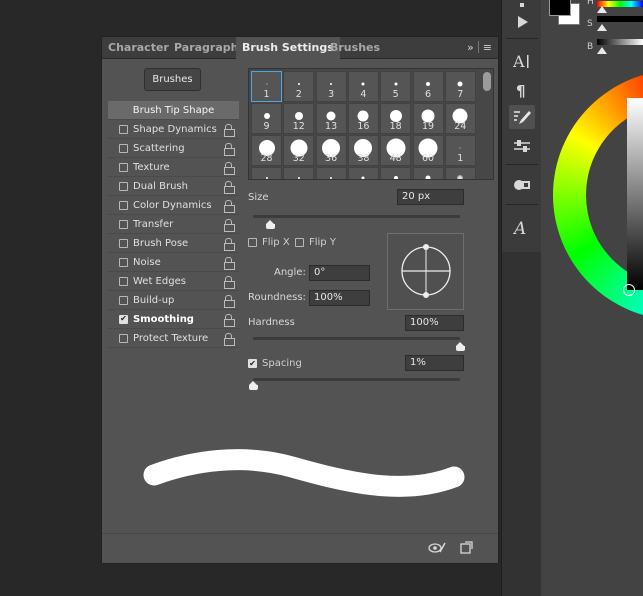 This screenshot has height=596, width=643. Describe the element at coordinates (266, 118) in the screenshot. I see `brush-tip-cell: 9` at that location.